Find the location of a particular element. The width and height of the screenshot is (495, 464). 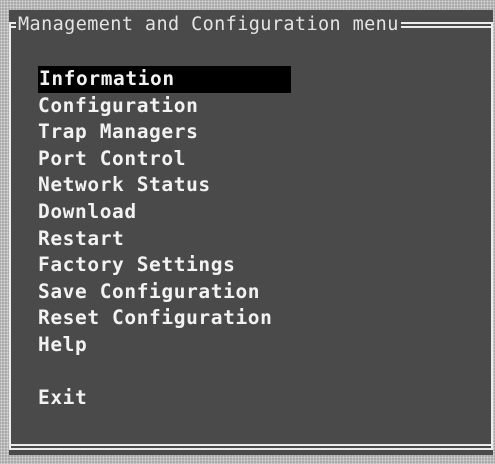

window-border-bottom-inner is located at coordinates (251, 445).